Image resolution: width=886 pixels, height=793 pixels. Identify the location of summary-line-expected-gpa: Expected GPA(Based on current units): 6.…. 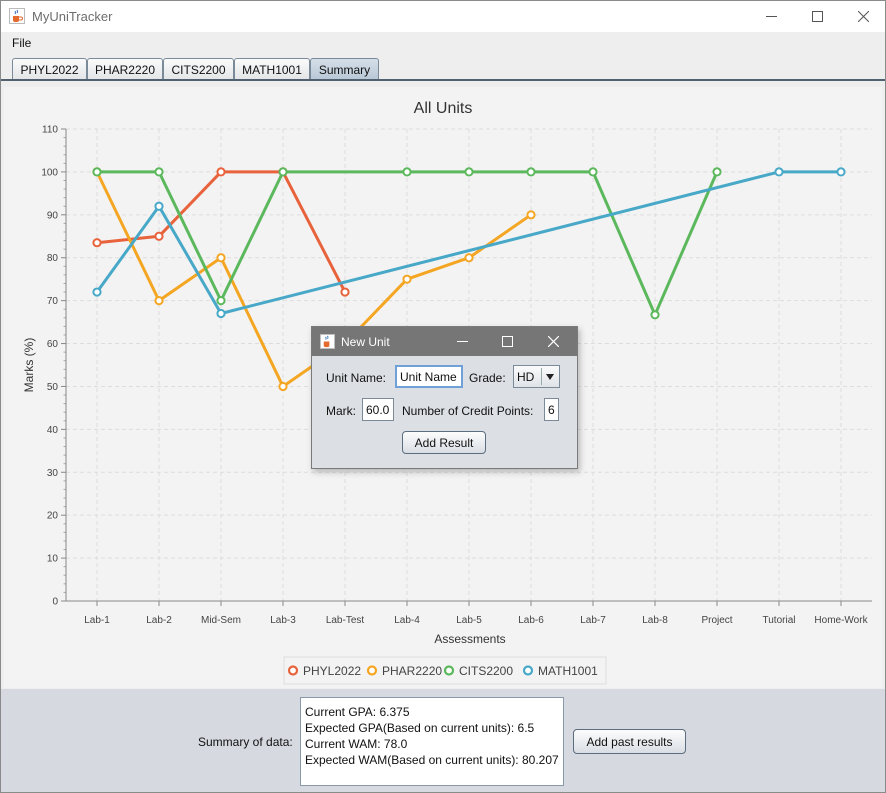
(420, 728).